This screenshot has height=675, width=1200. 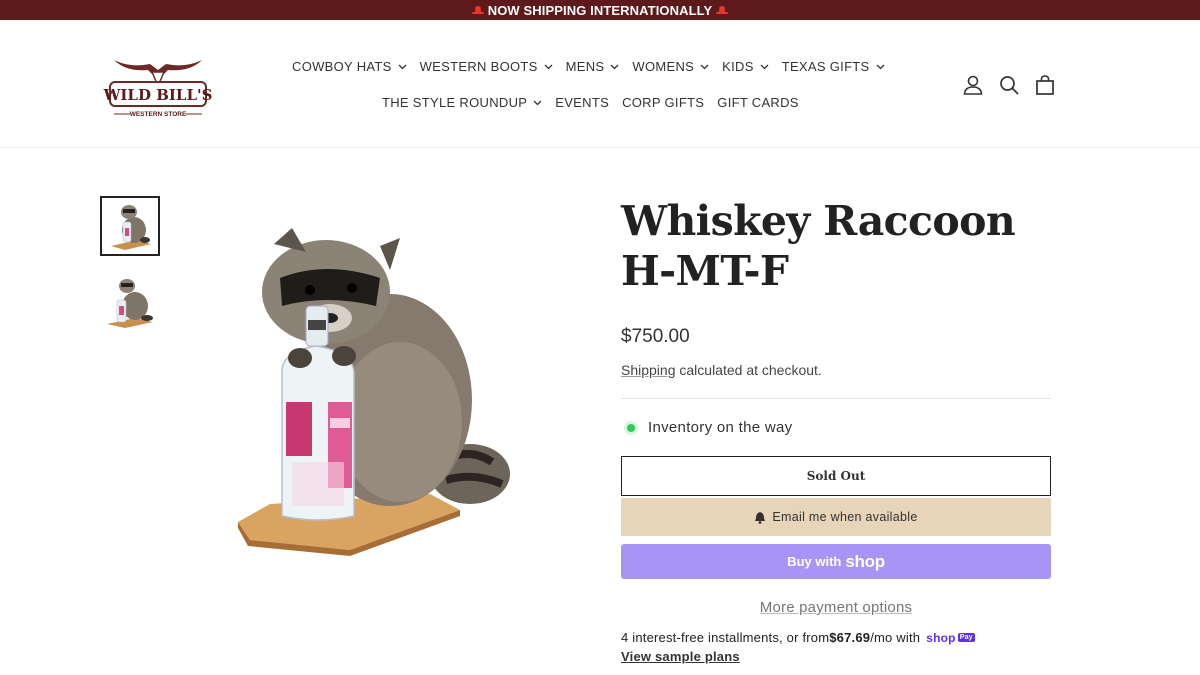 I want to click on nav-gift-cards: GIFT CARDS, so click(x=758, y=102).